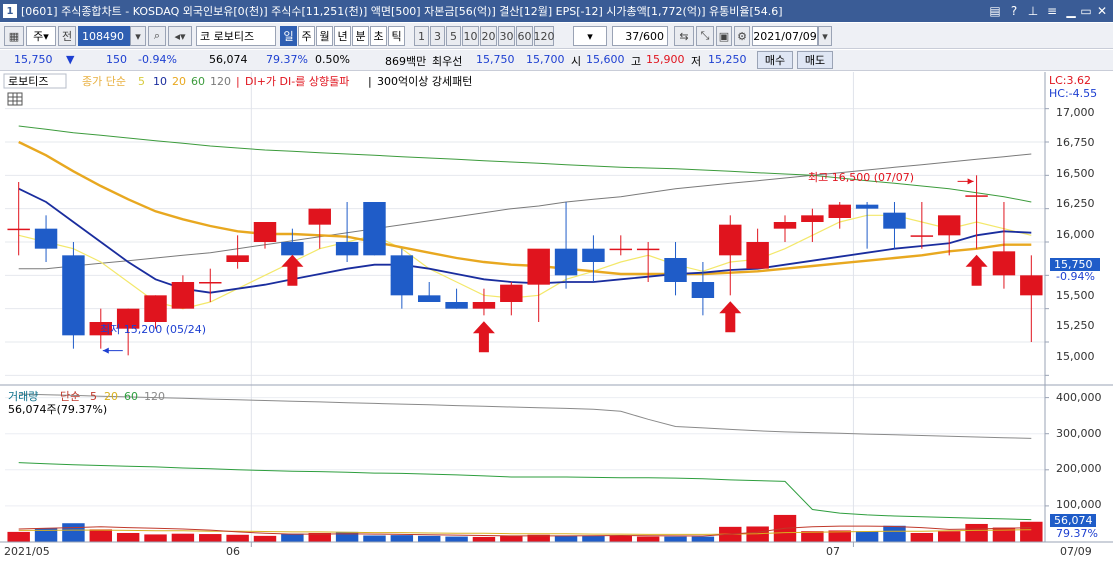 The width and height of the screenshot is (1113, 566). Describe the element at coordinates (437, 36) in the screenshot. I see `interval-button: 3` at that location.